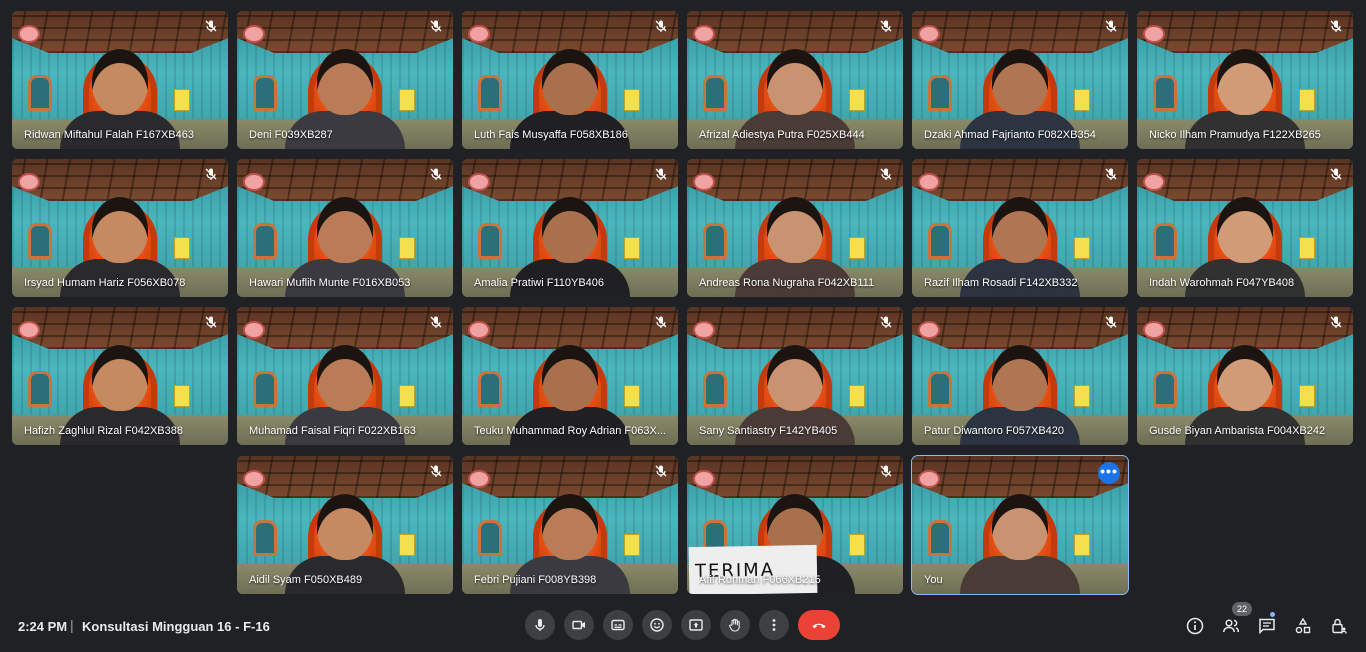  What do you see at coordinates (753, 569) in the screenshot?
I see `held-sign: TERIMA` at bounding box center [753, 569].